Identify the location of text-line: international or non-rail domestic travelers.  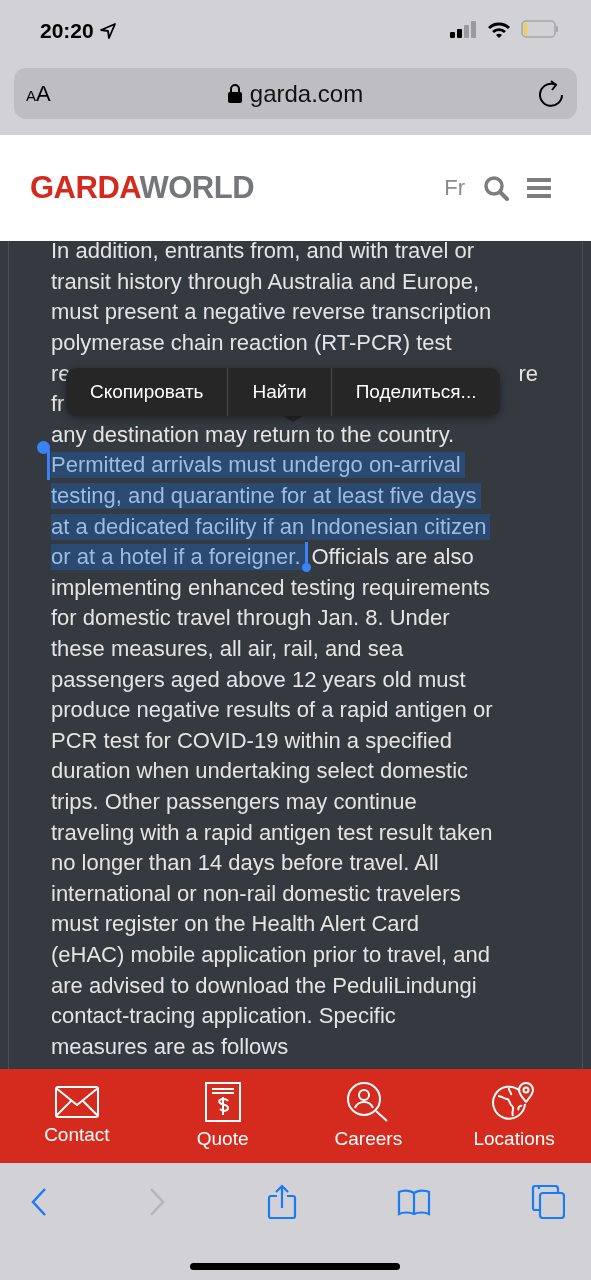
(256, 893).